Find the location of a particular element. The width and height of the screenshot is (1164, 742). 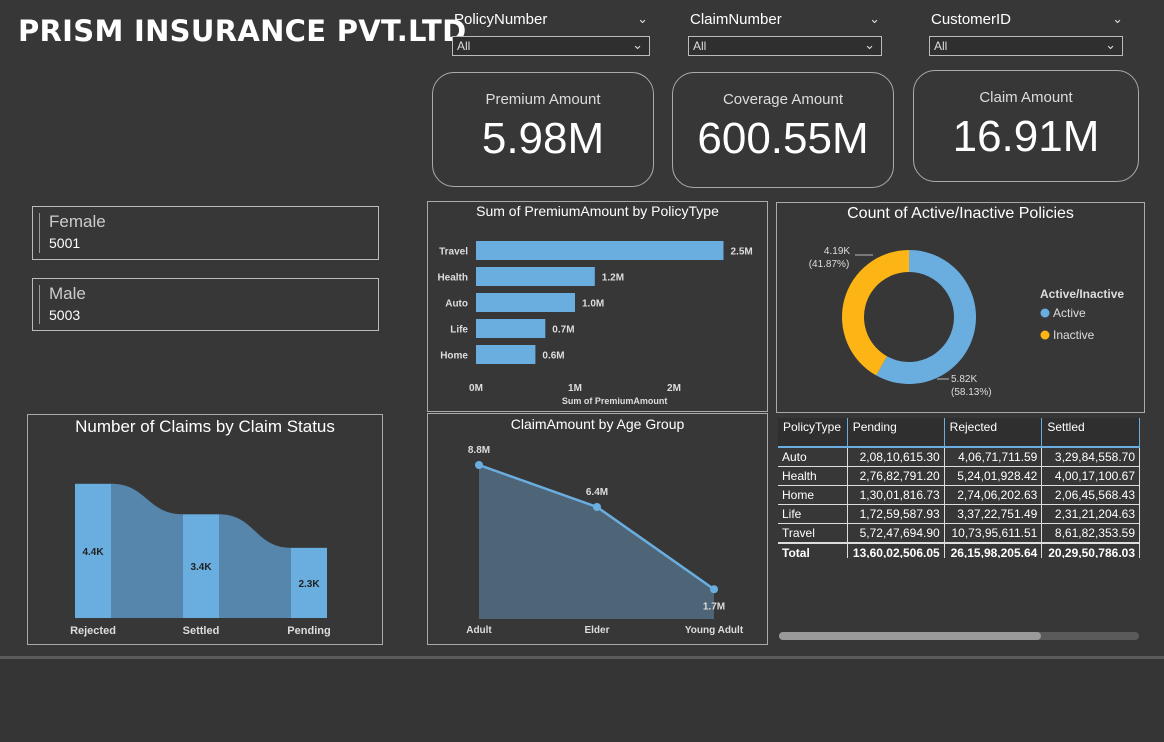

matrix-cell: 1,30,01,816.73 is located at coordinates (896, 495).